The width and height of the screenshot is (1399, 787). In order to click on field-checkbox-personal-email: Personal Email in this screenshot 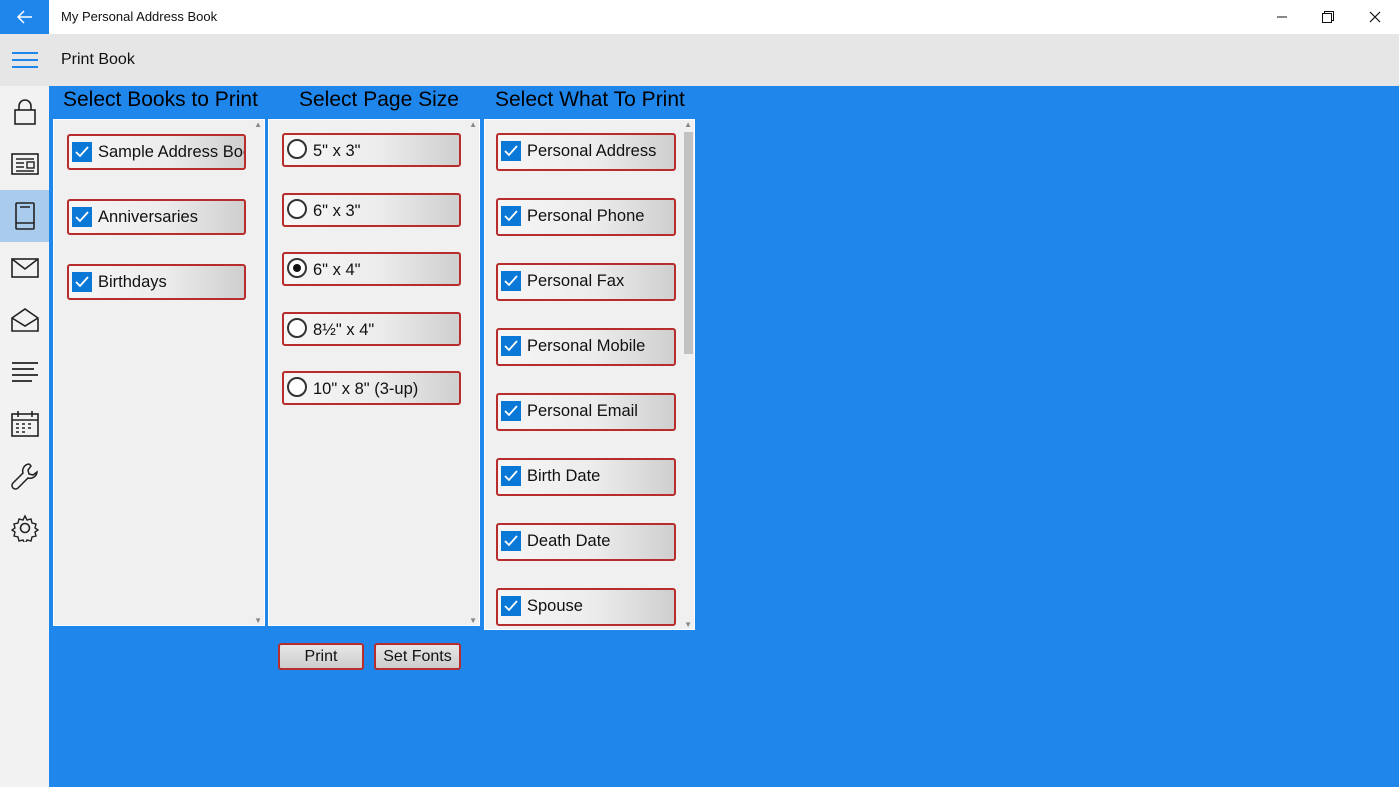, I will do `click(586, 412)`.